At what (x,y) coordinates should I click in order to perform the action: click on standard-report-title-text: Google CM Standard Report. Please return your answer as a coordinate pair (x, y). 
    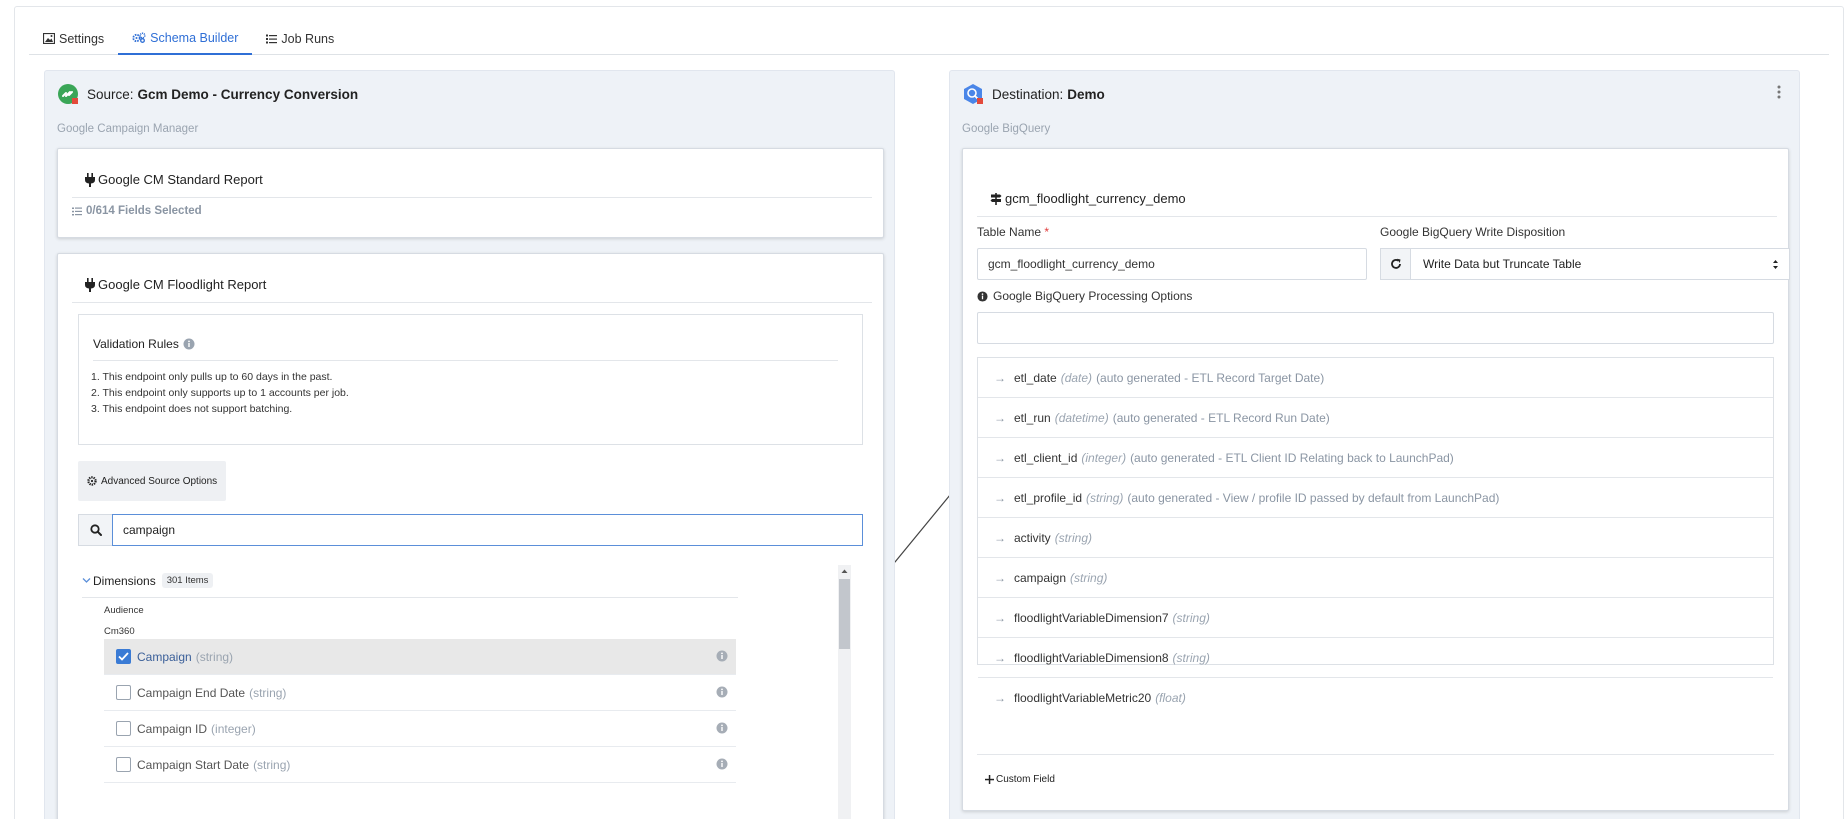
    Looking at the image, I should click on (180, 179).